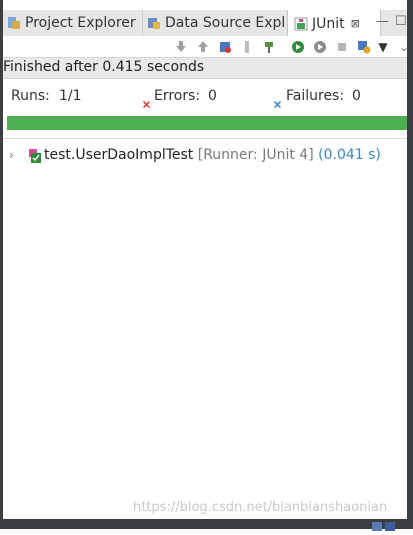 The image size is (413, 535). What do you see at coordinates (320, 47) in the screenshot?
I see `rerun-failed-first-icon` at bounding box center [320, 47].